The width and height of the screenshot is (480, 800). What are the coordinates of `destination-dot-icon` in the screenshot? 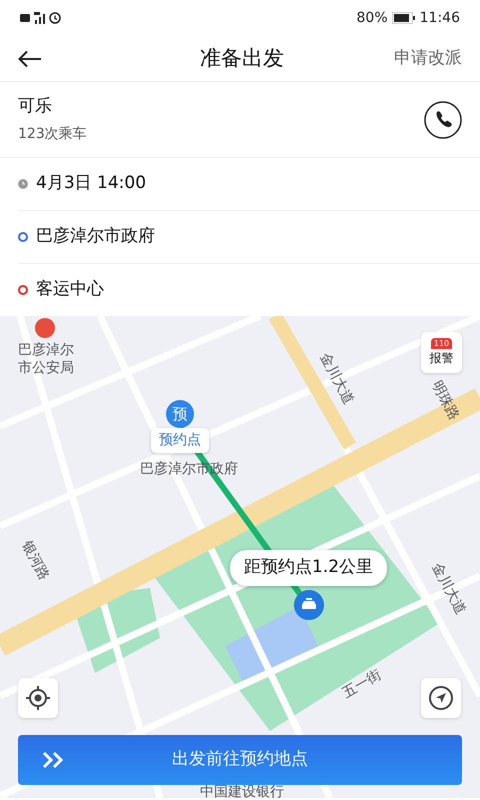 It's located at (23, 290).